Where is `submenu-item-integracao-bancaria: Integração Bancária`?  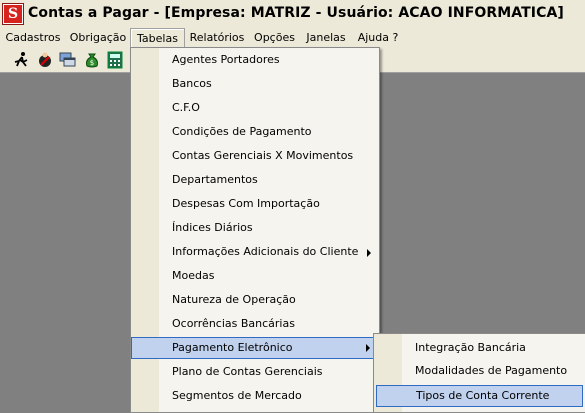
submenu-item-integracao-bancaria: Integração Bancária is located at coordinates (479, 348).